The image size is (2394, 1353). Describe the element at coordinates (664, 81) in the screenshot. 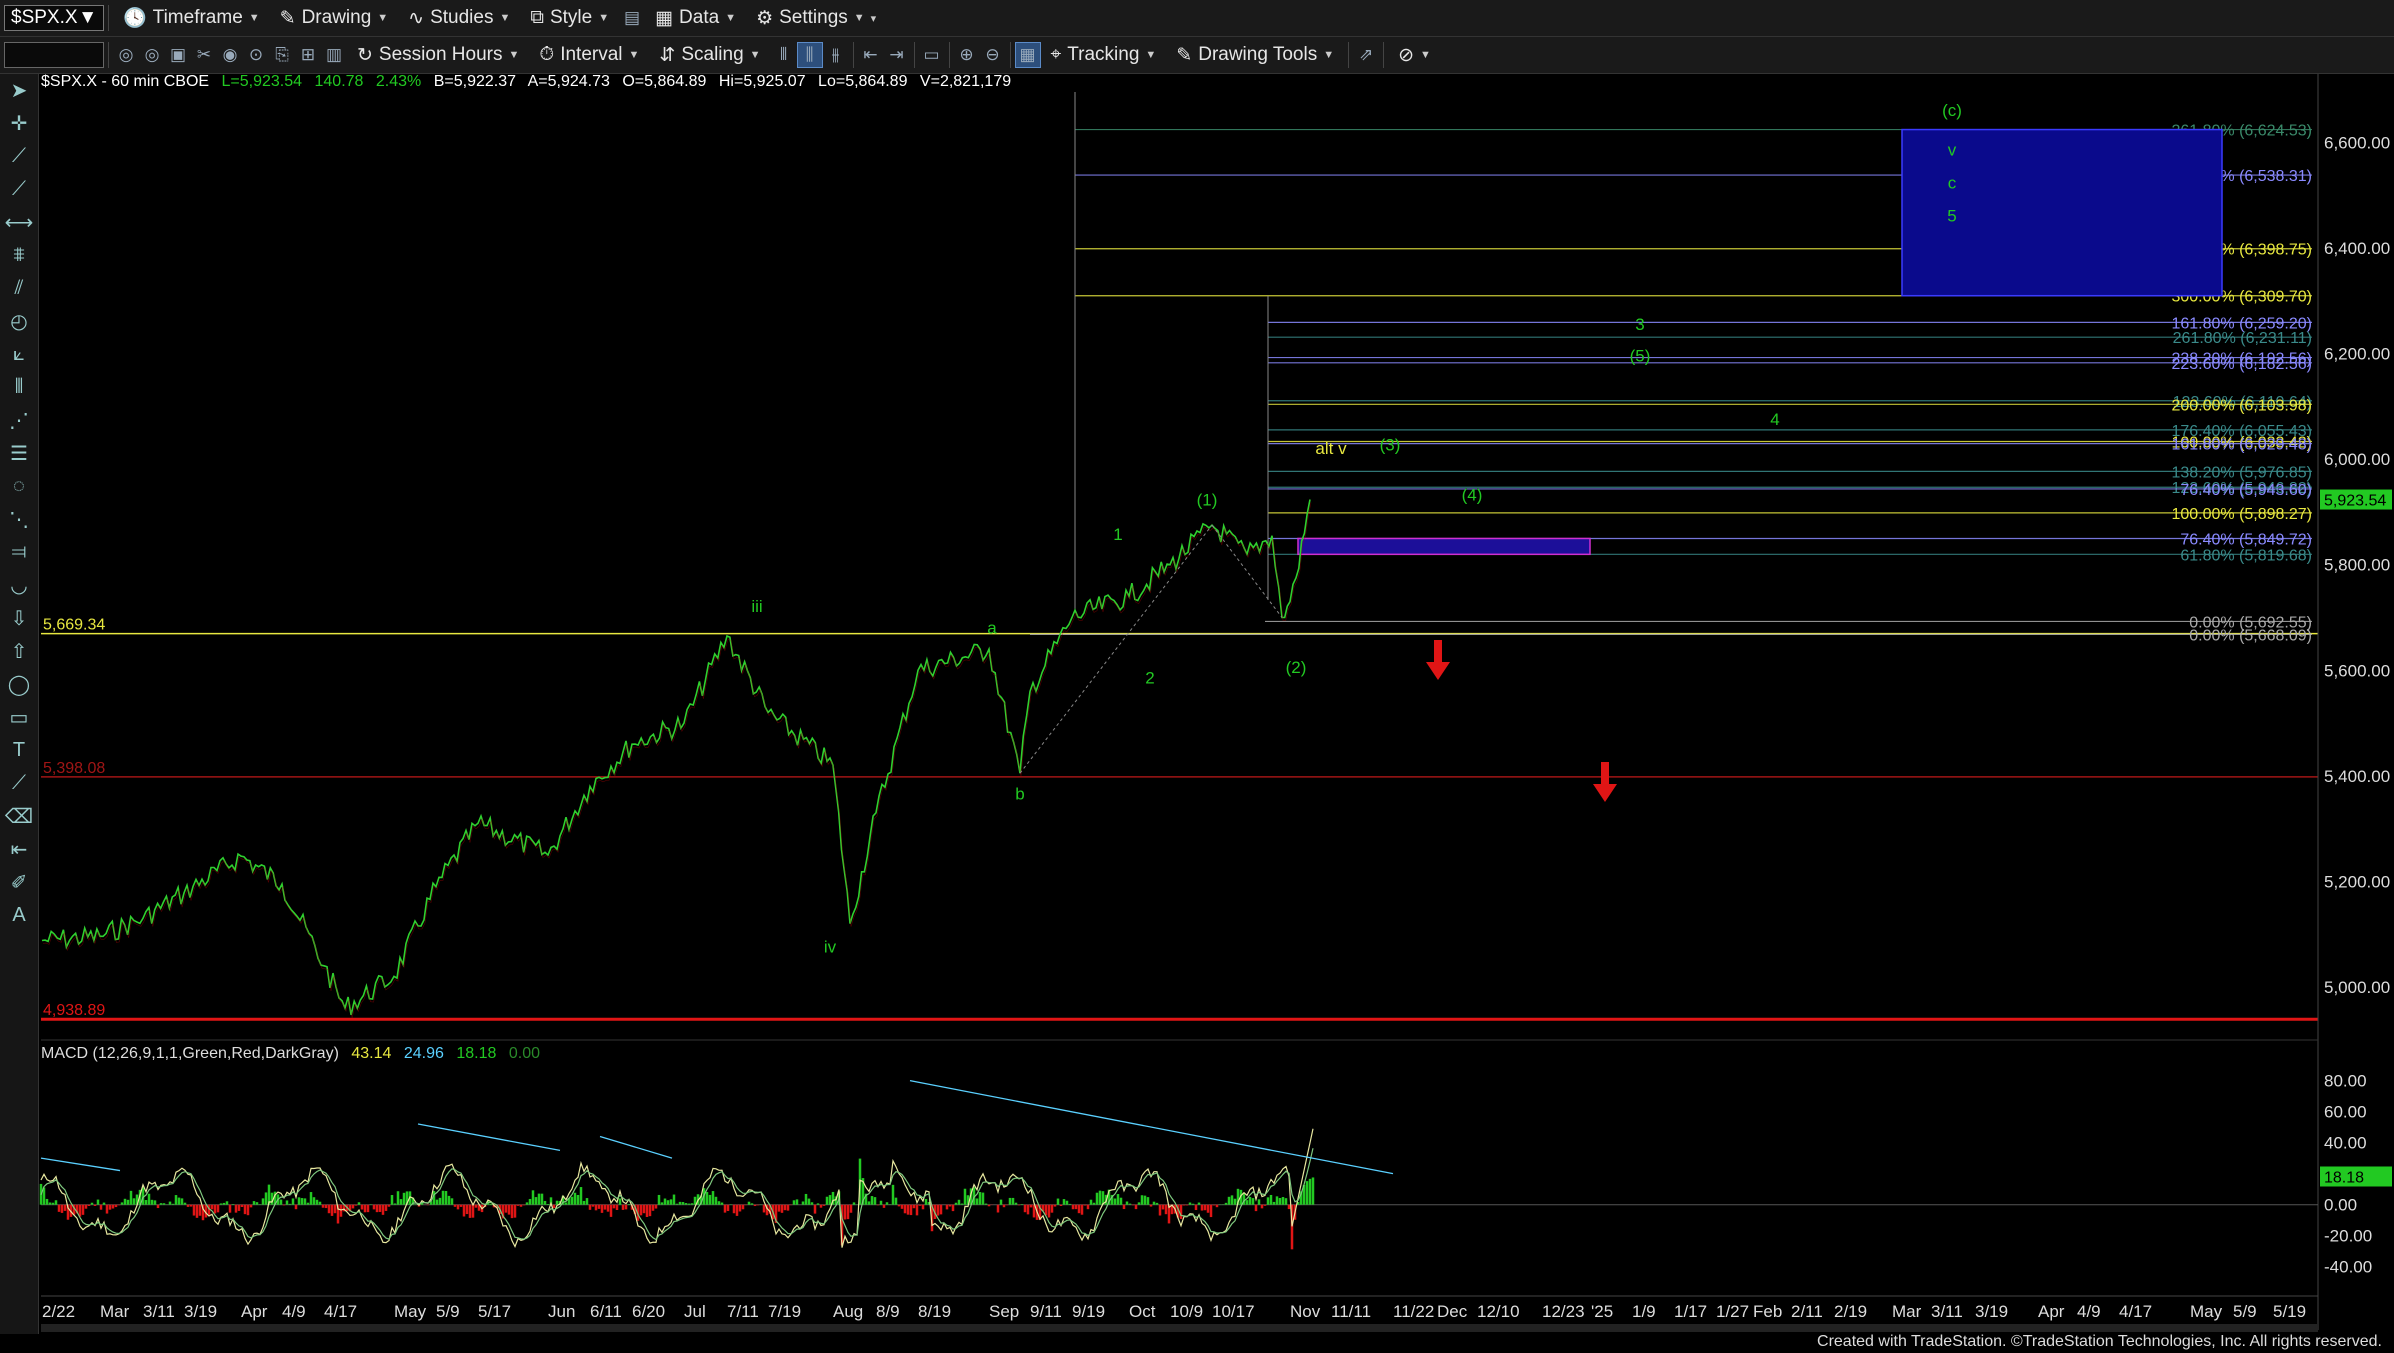

I see `open-price: O=5,864.89` at that location.